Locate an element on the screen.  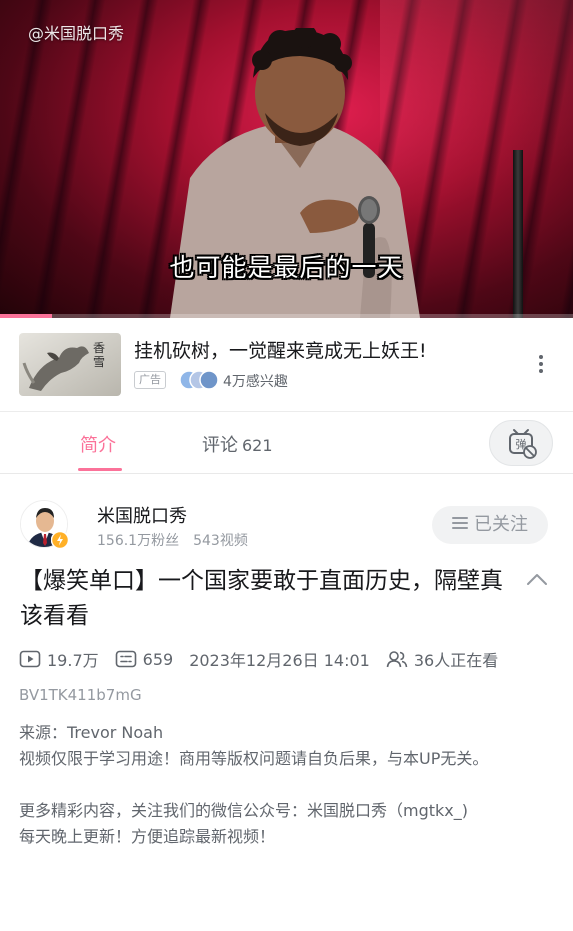
follow-label: 已关注 is located at coordinates (501, 524).